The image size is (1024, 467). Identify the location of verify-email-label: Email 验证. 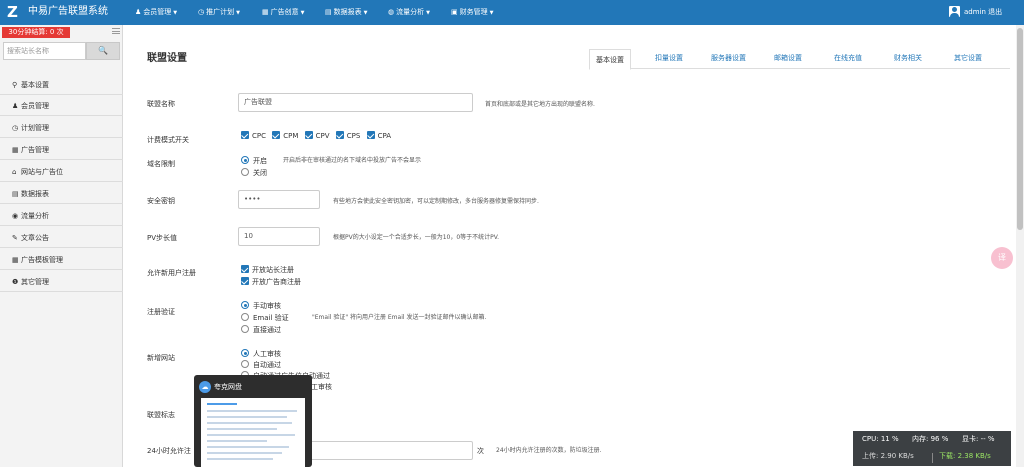
(271, 318).